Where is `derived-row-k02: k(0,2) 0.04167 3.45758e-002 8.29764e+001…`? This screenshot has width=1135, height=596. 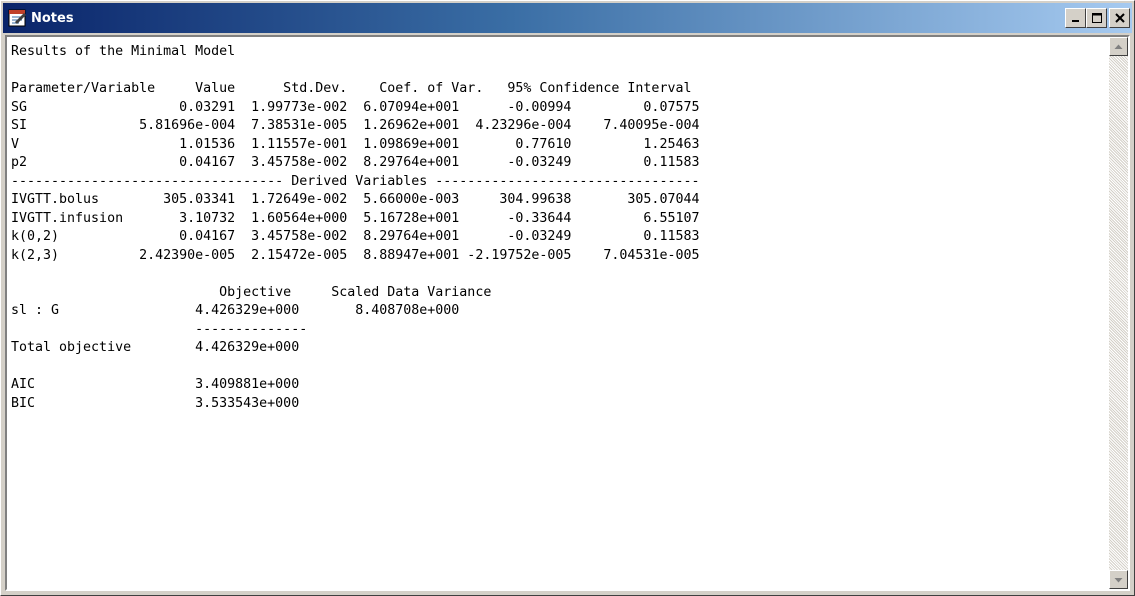
derived-row-k02: k(0,2) 0.04167 3.45758e-002 8.29764e+001… is located at coordinates (355, 236).